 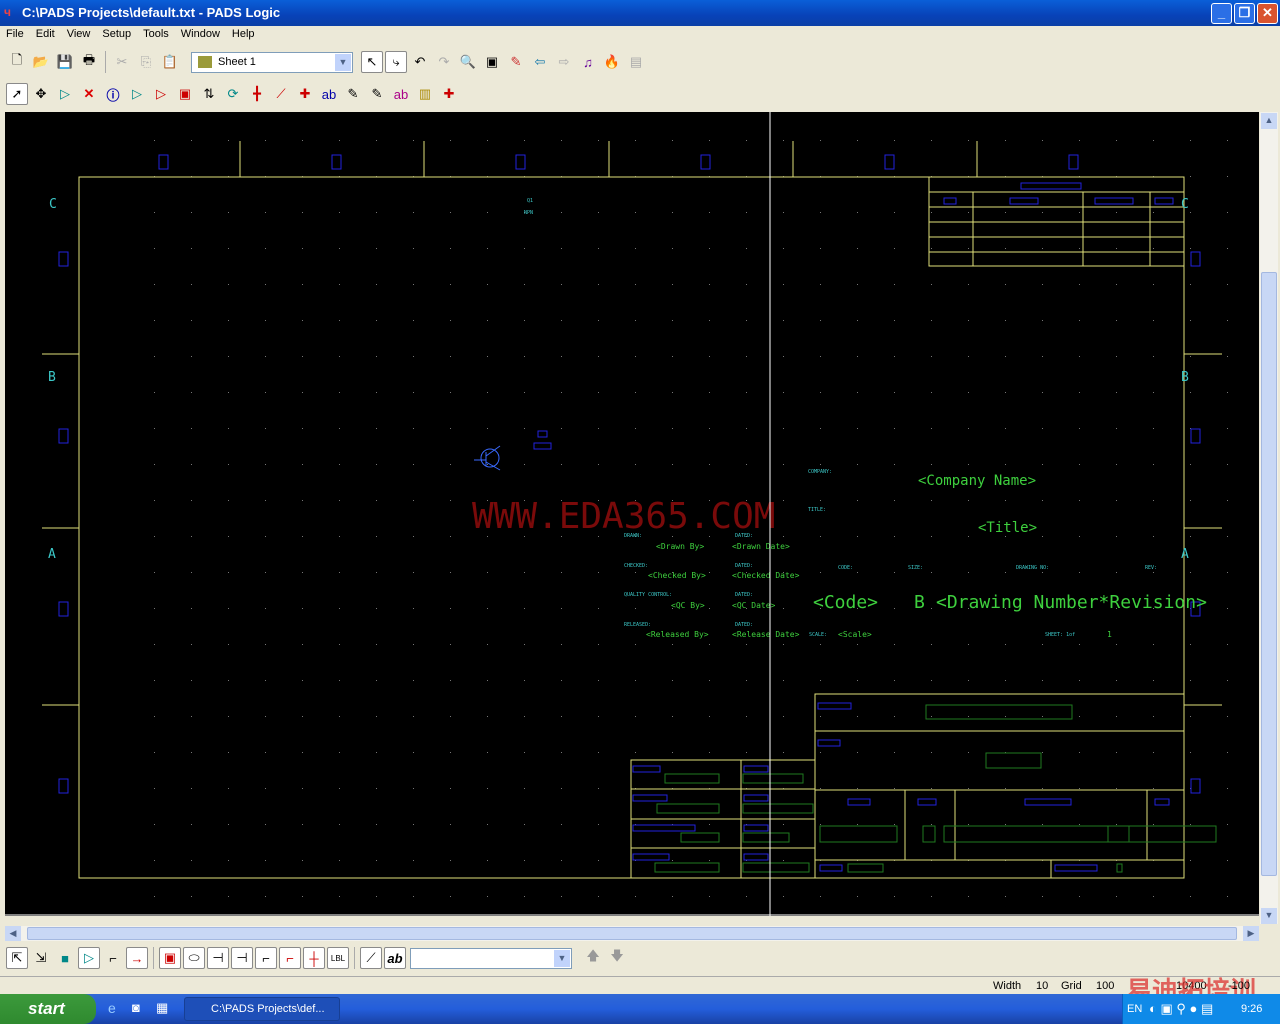 What do you see at coordinates (612, 62) in the screenshot?
I see `hot-icon: 🔥` at bounding box center [612, 62].